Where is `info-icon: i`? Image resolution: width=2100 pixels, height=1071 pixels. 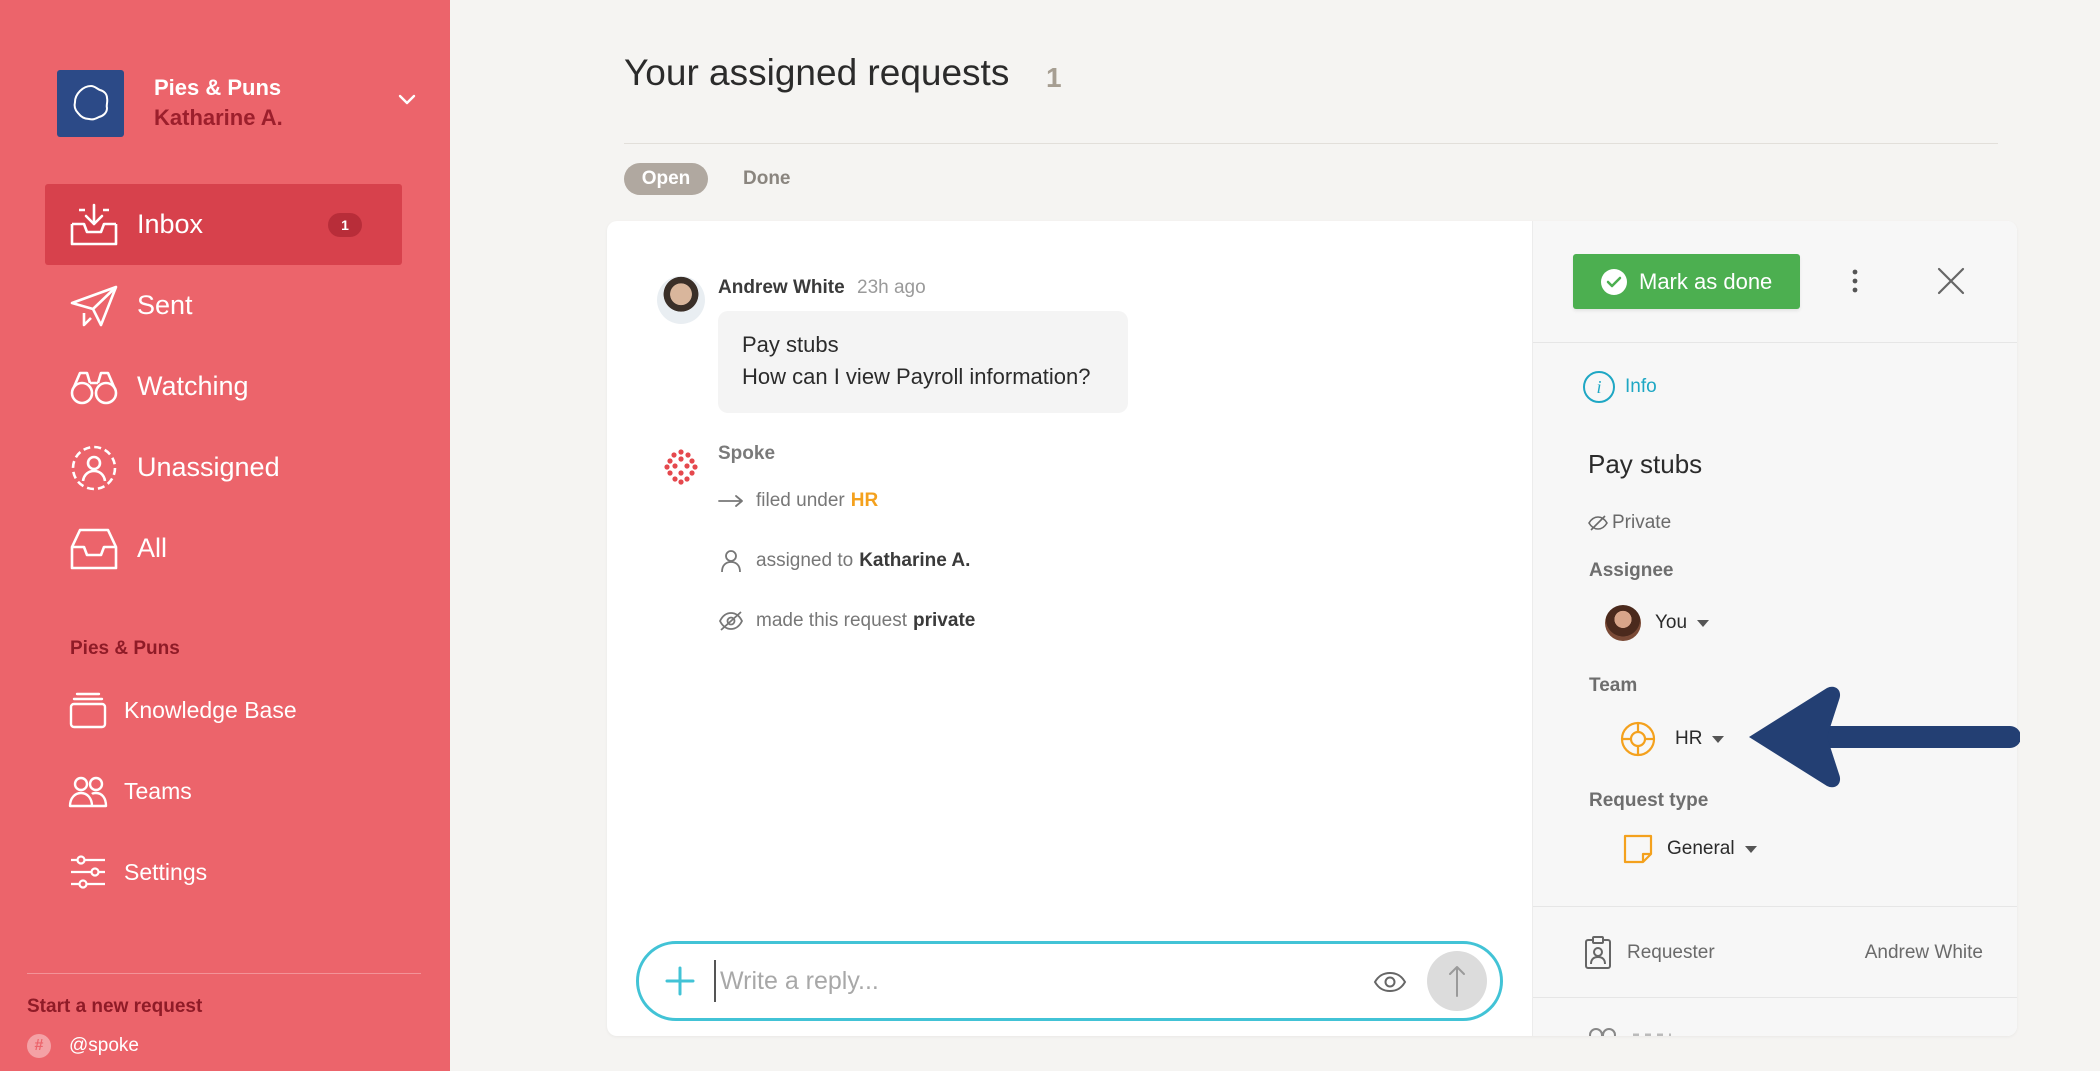
info-icon: i is located at coordinates (1599, 387).